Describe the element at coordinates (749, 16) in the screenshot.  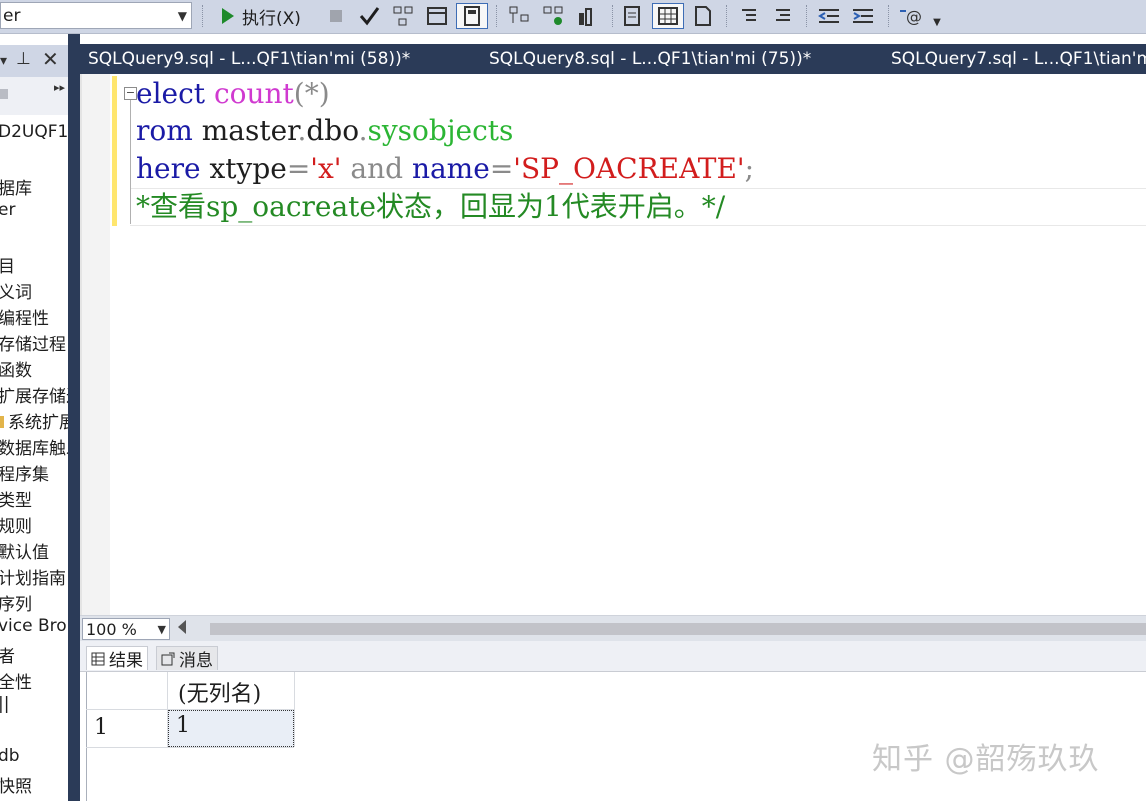
I see `comment-button` at that location.